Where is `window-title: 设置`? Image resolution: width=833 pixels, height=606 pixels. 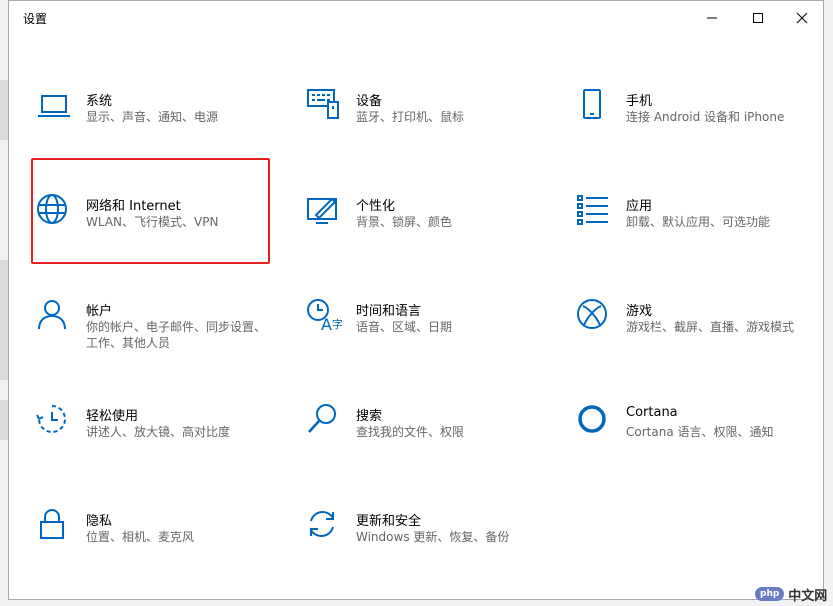
window-title: 设置 is located at coordinates (35, 19).